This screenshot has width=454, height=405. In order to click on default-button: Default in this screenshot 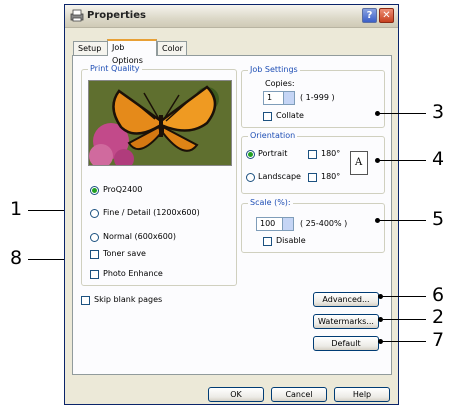, I will do `click(346, 343)`.